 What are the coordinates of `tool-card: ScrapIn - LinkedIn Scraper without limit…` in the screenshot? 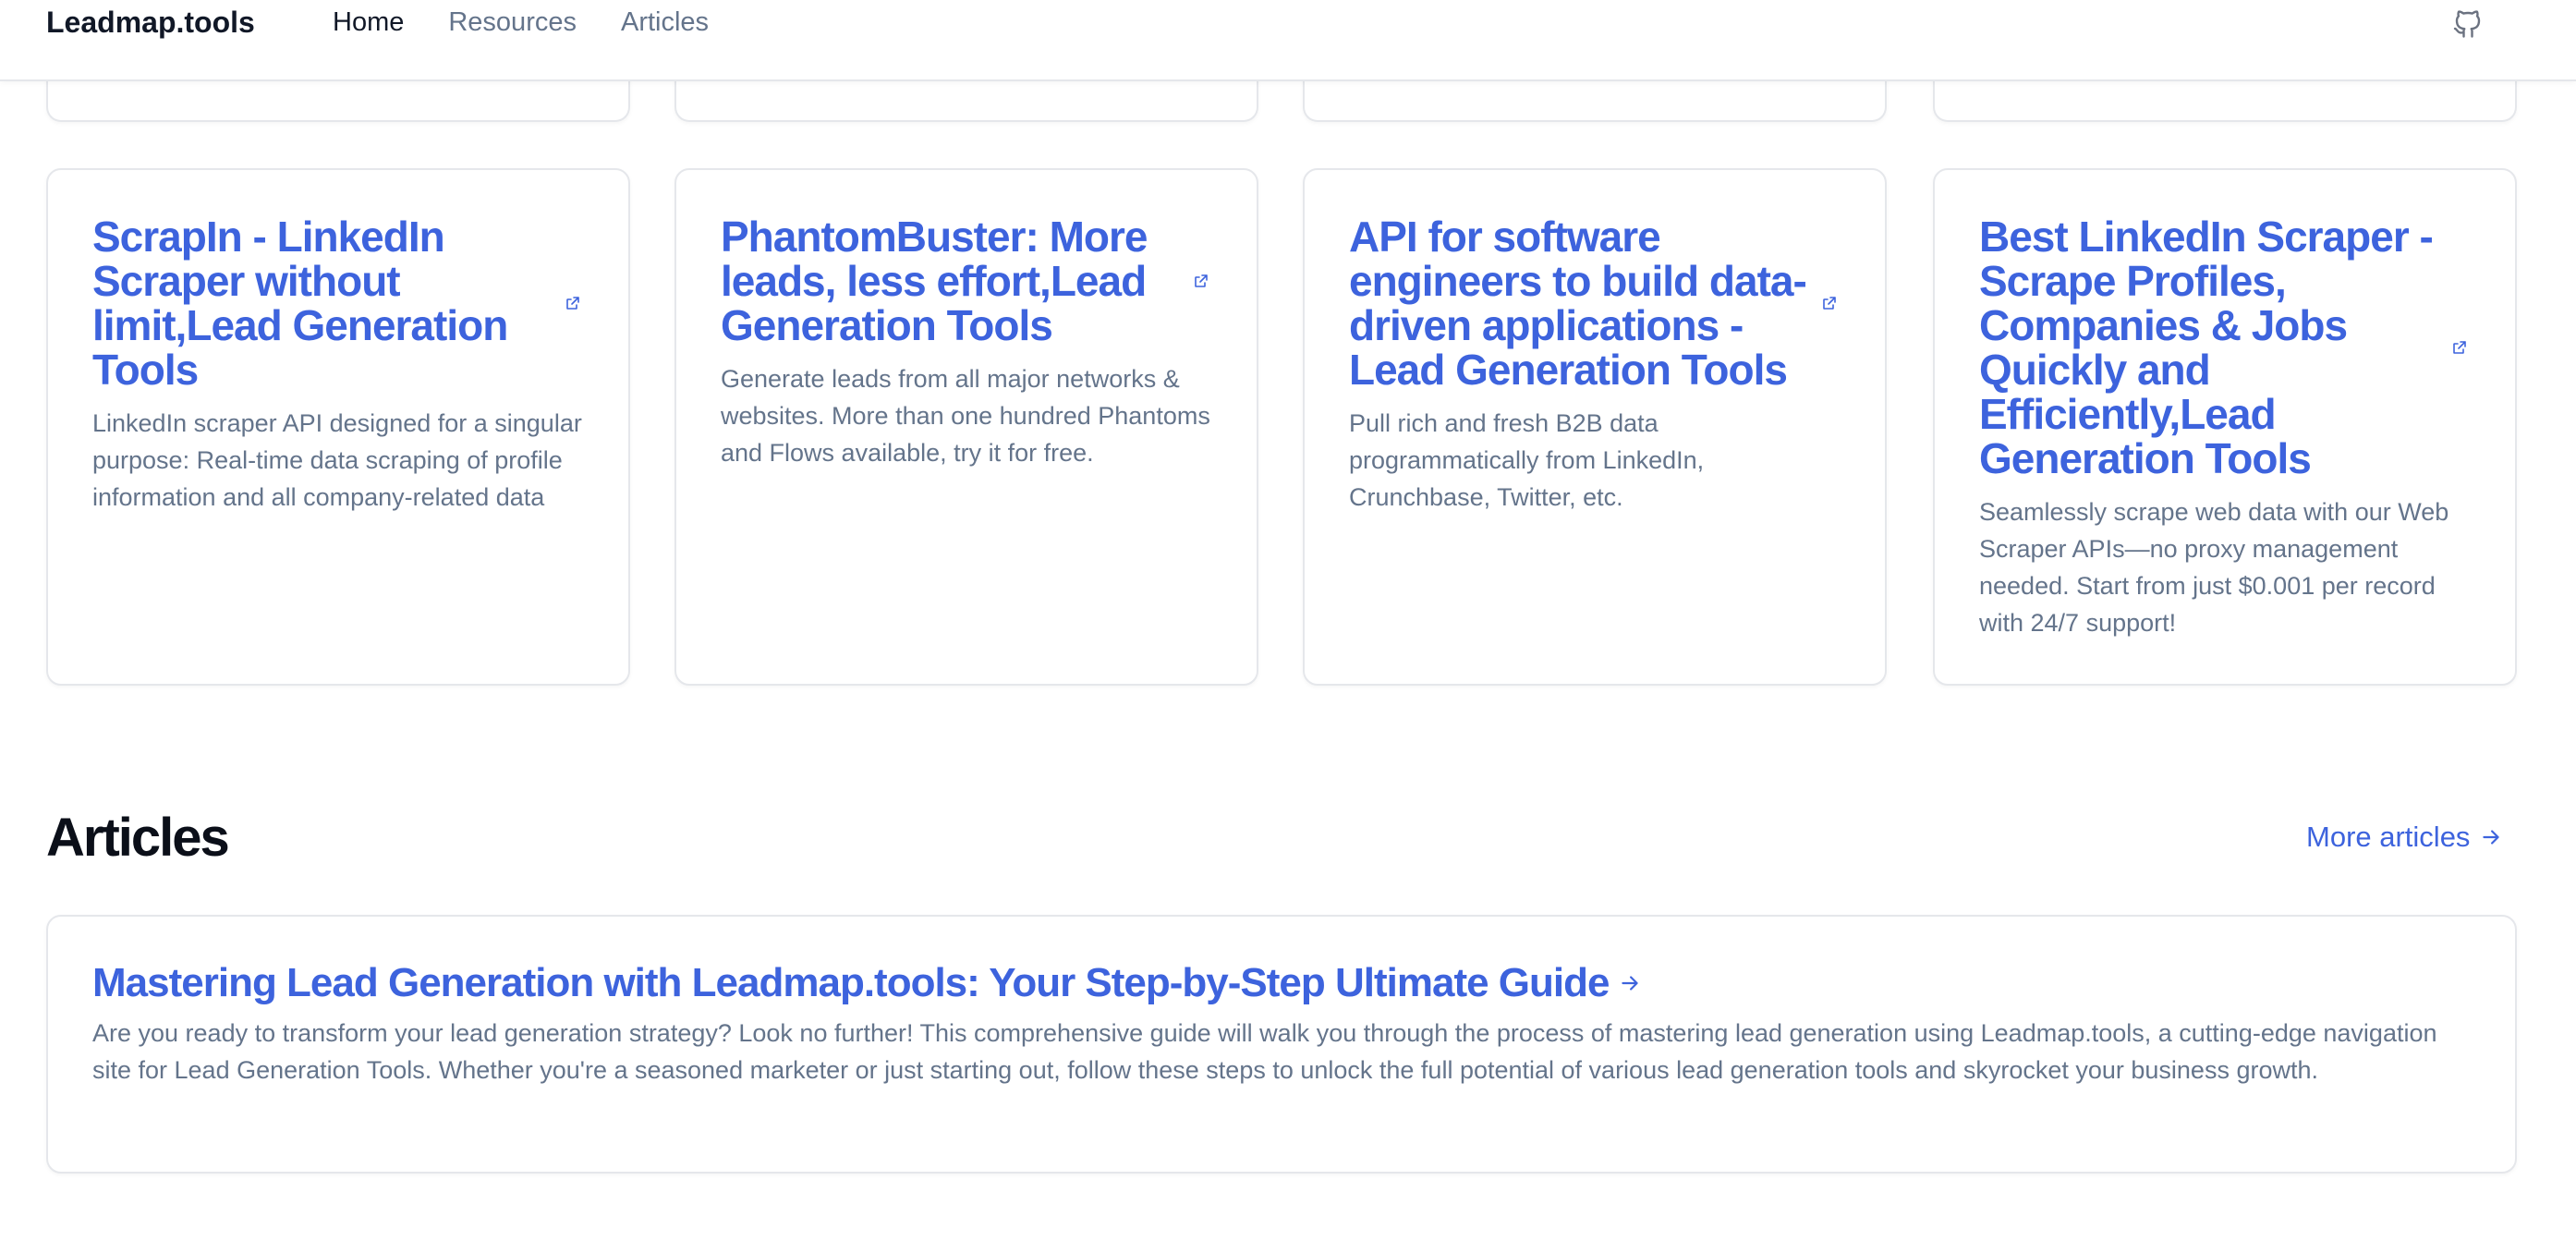 It's located at (338, 427).